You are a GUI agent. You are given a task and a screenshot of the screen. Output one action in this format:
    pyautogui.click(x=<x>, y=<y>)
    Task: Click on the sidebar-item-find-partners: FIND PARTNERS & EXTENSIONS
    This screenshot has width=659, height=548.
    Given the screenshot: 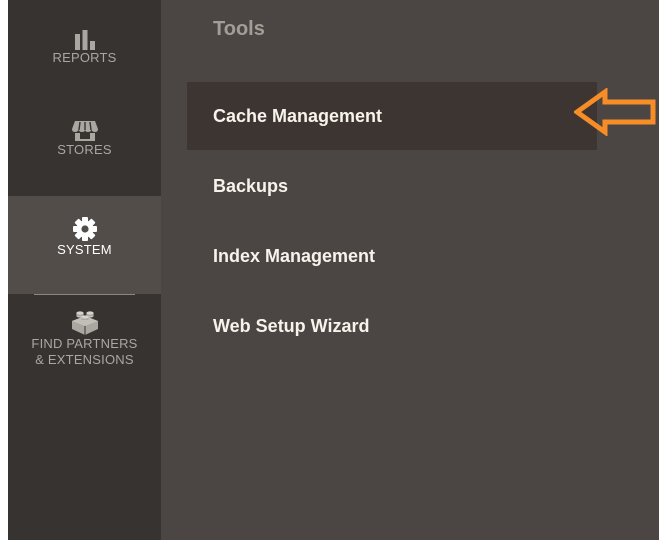 What is the action you would take?
    pyautogui.click(x=84, y=351)
    